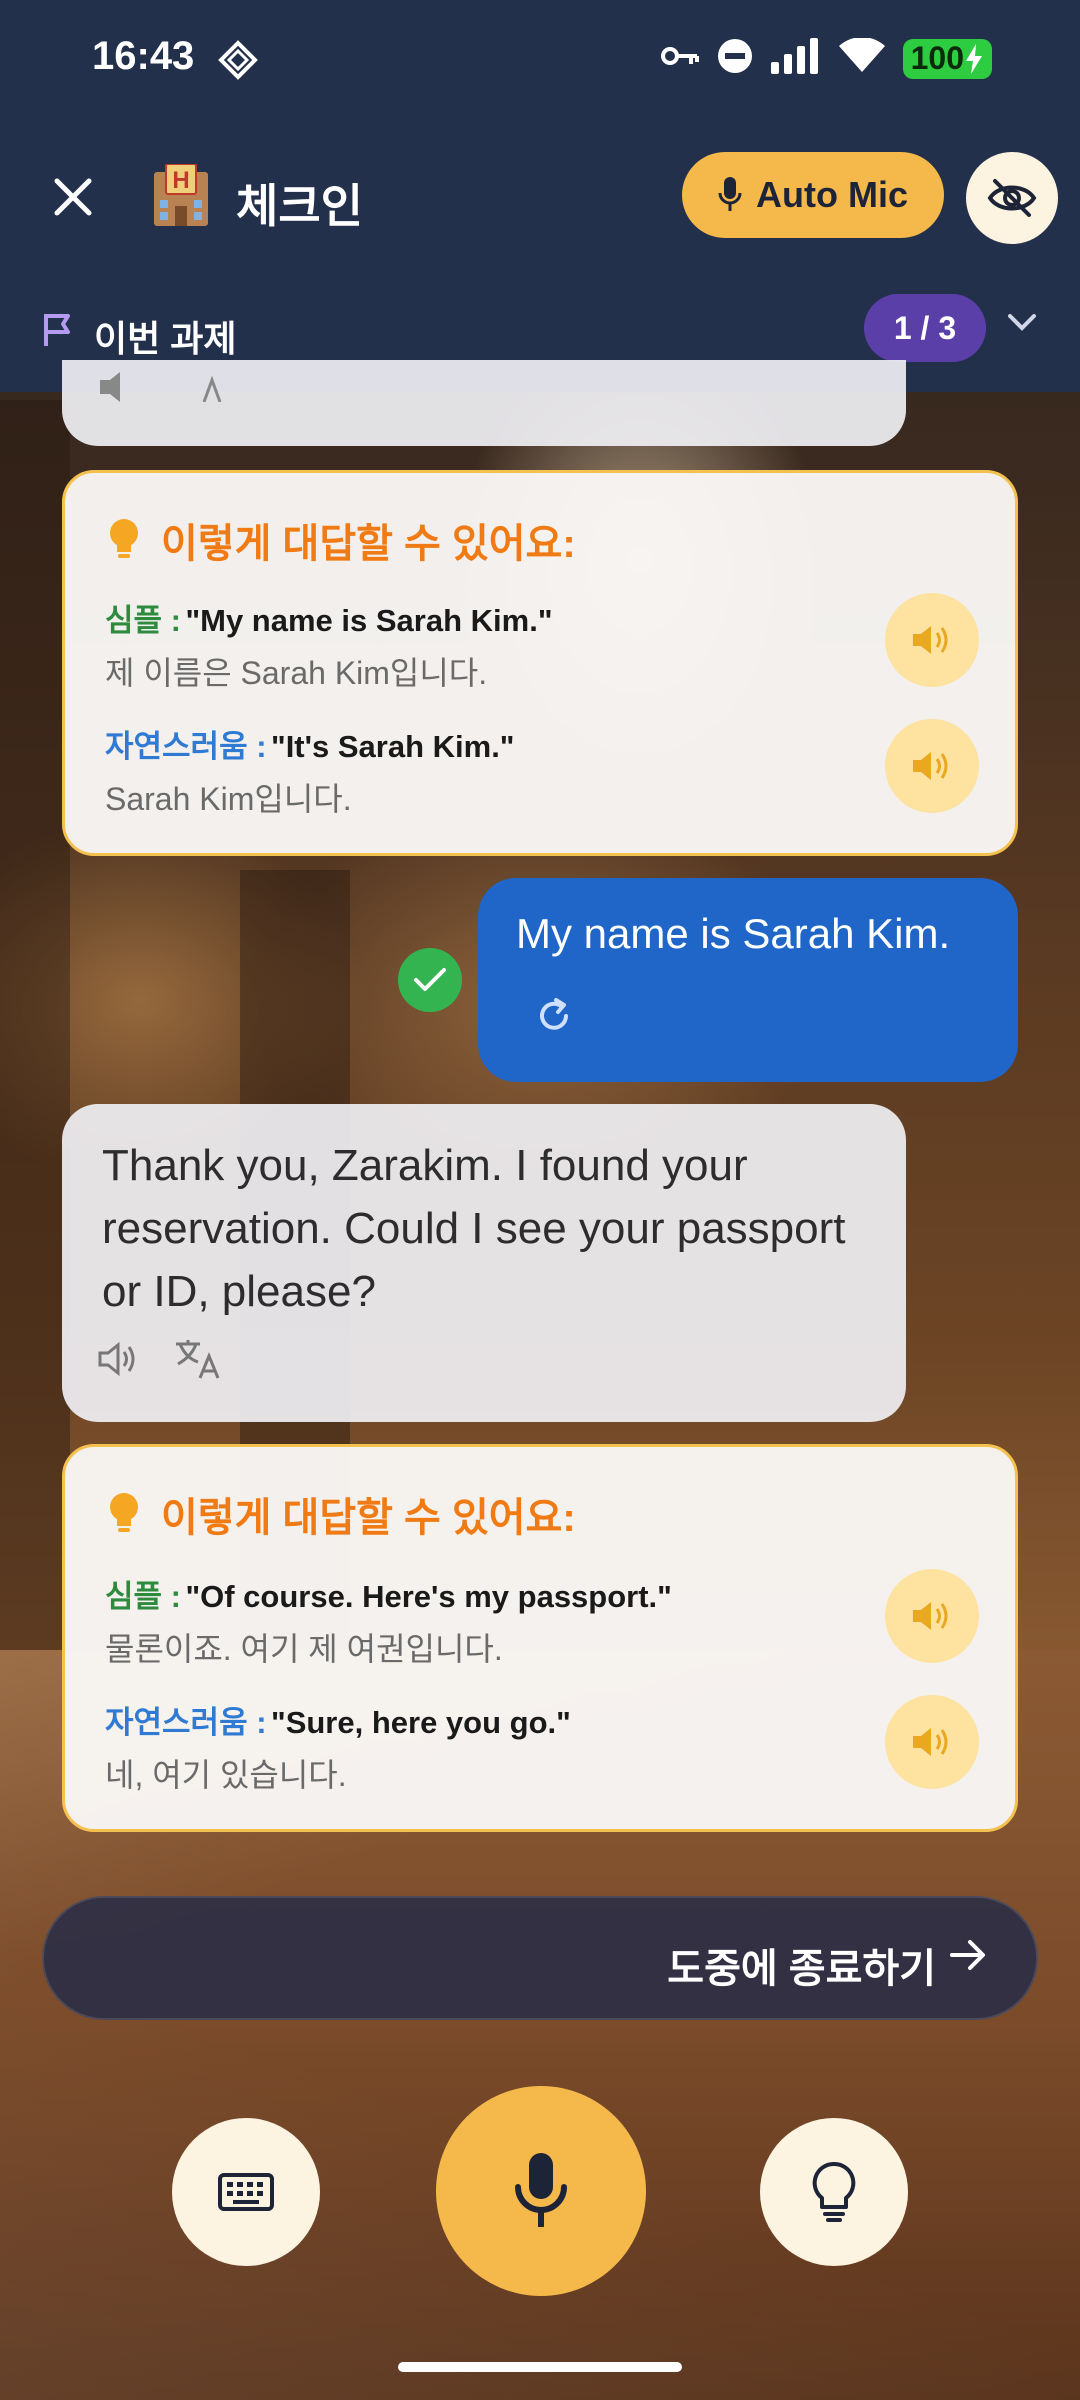  Describe the element at coordinates (554, 1018) in the screenshot. I see `retry-icon` at that location.